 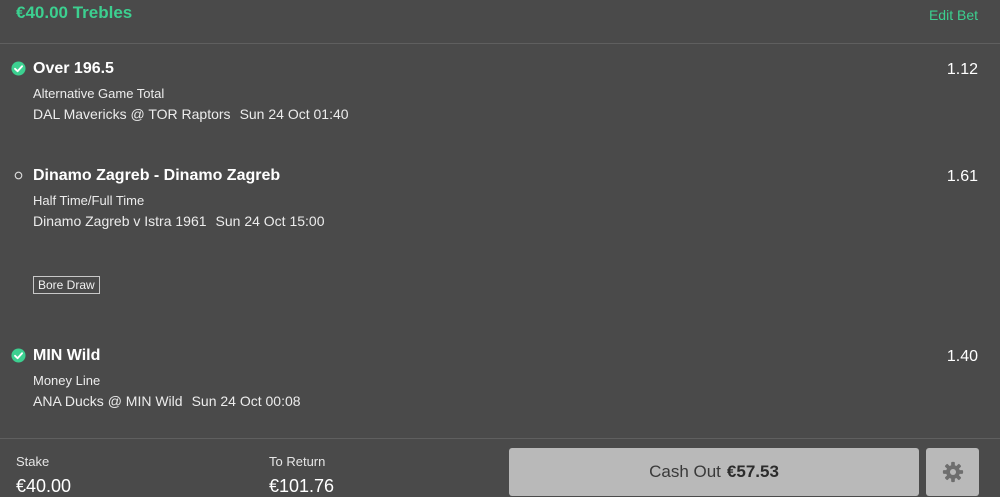 I want to click on bet-header: €40.00 Trebles Edit Bet, so click(x=500, y=22).